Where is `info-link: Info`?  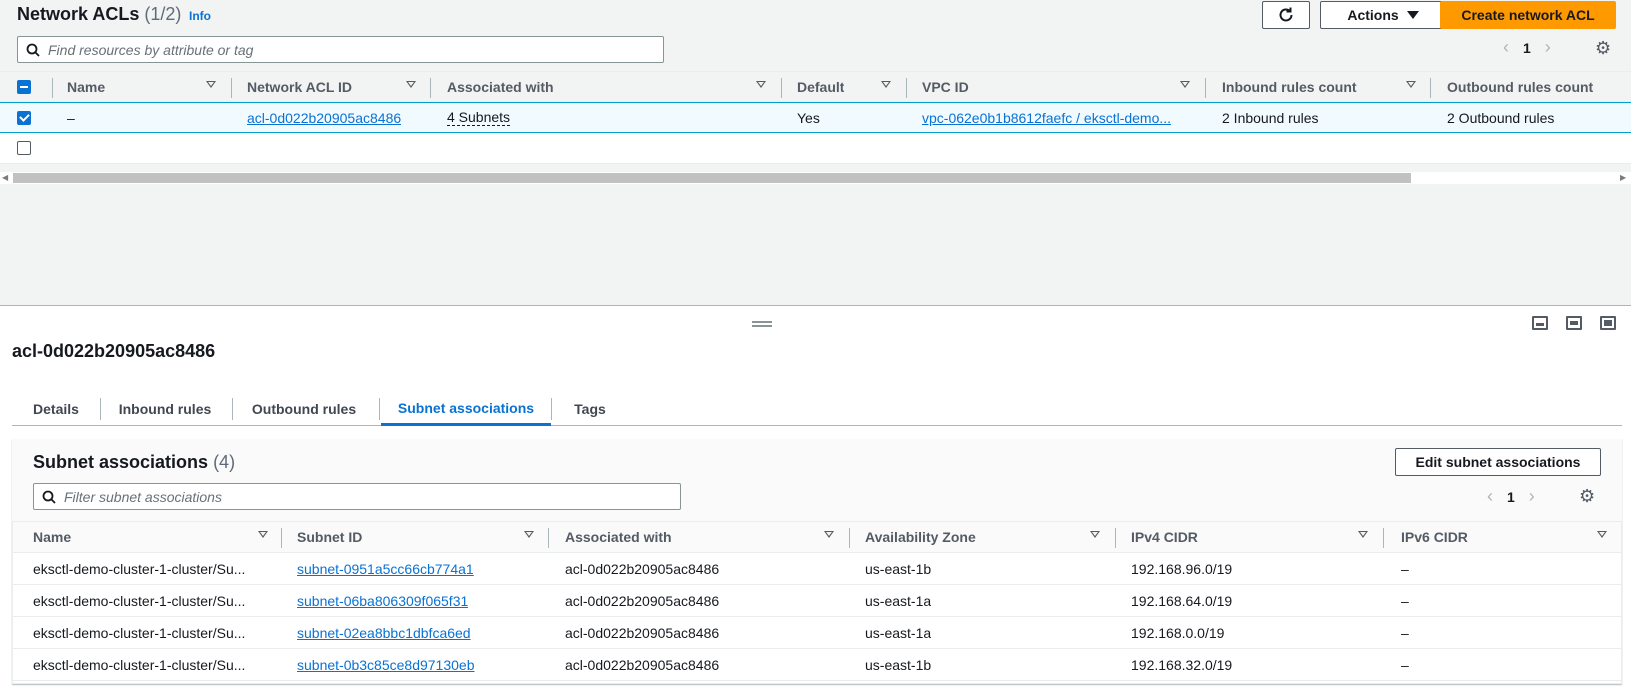 info-link: Info is located at coordinates (200, 16).